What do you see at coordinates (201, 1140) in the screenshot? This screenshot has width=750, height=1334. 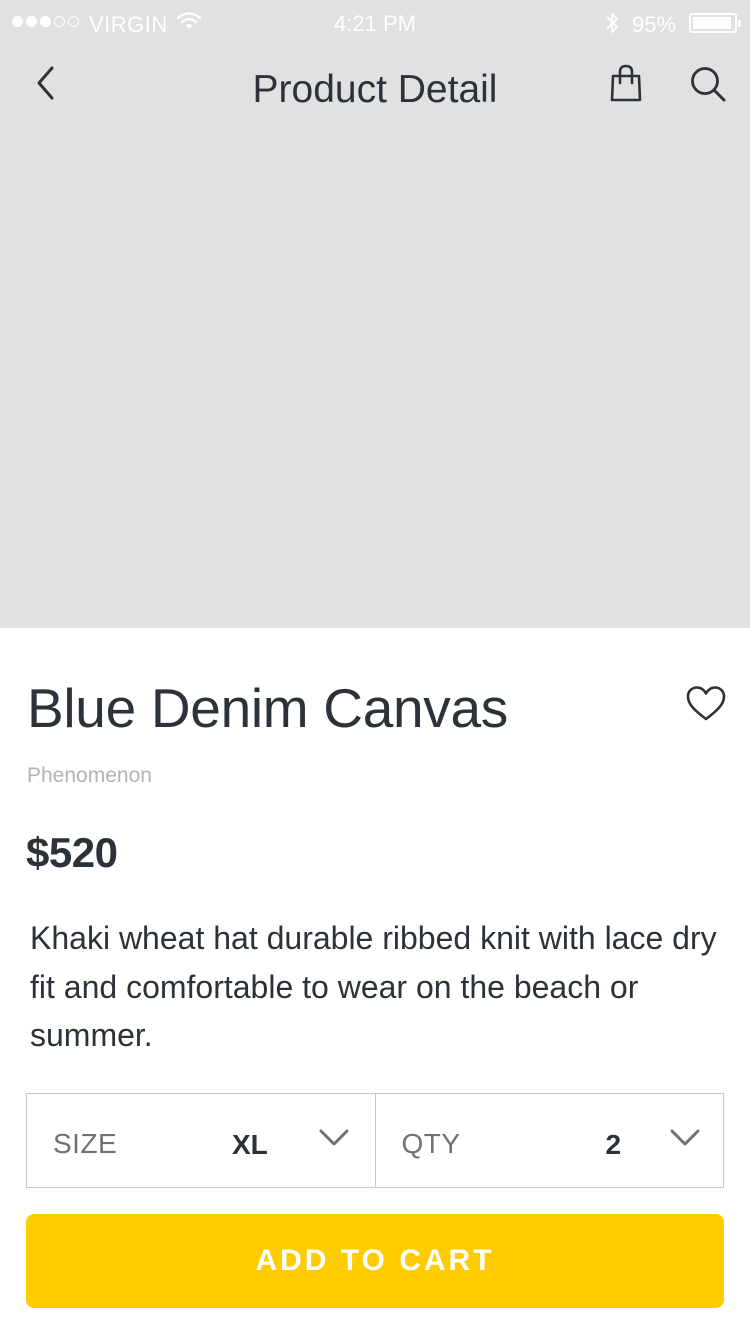 I see `size-selector: SIZE XL` at bounding box center [201, 1140].